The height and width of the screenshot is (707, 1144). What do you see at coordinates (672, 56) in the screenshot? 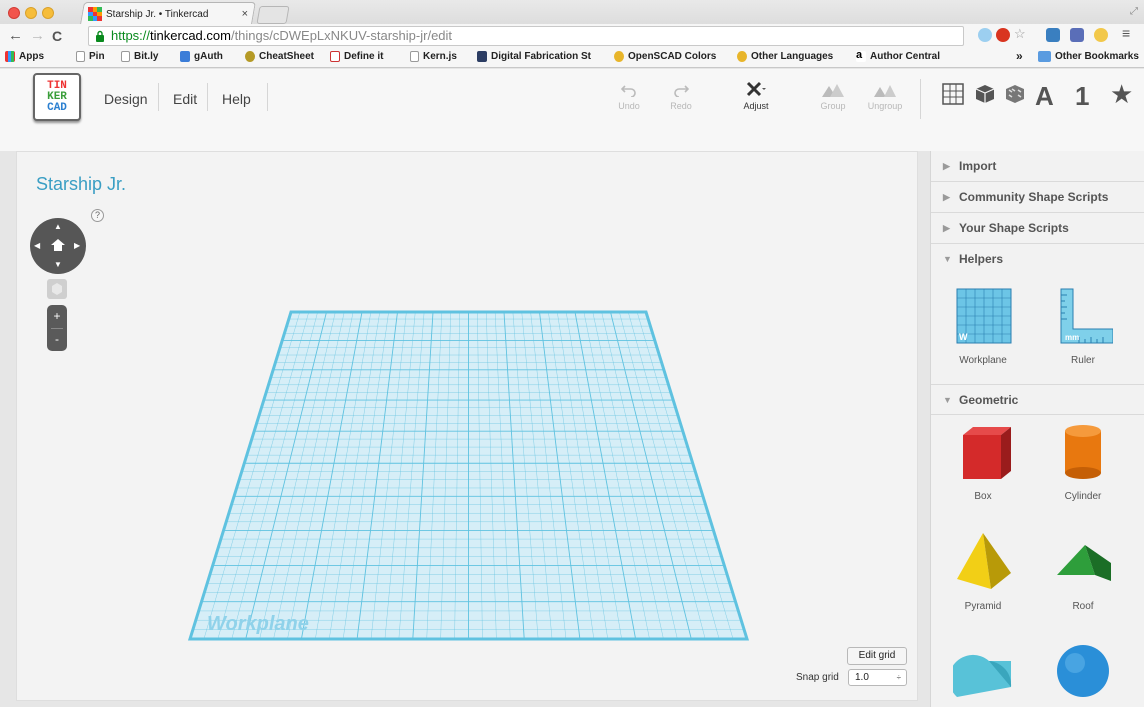
I see `bookmark-label: OpenSCAD Colors` at bounding box center [672, 56].